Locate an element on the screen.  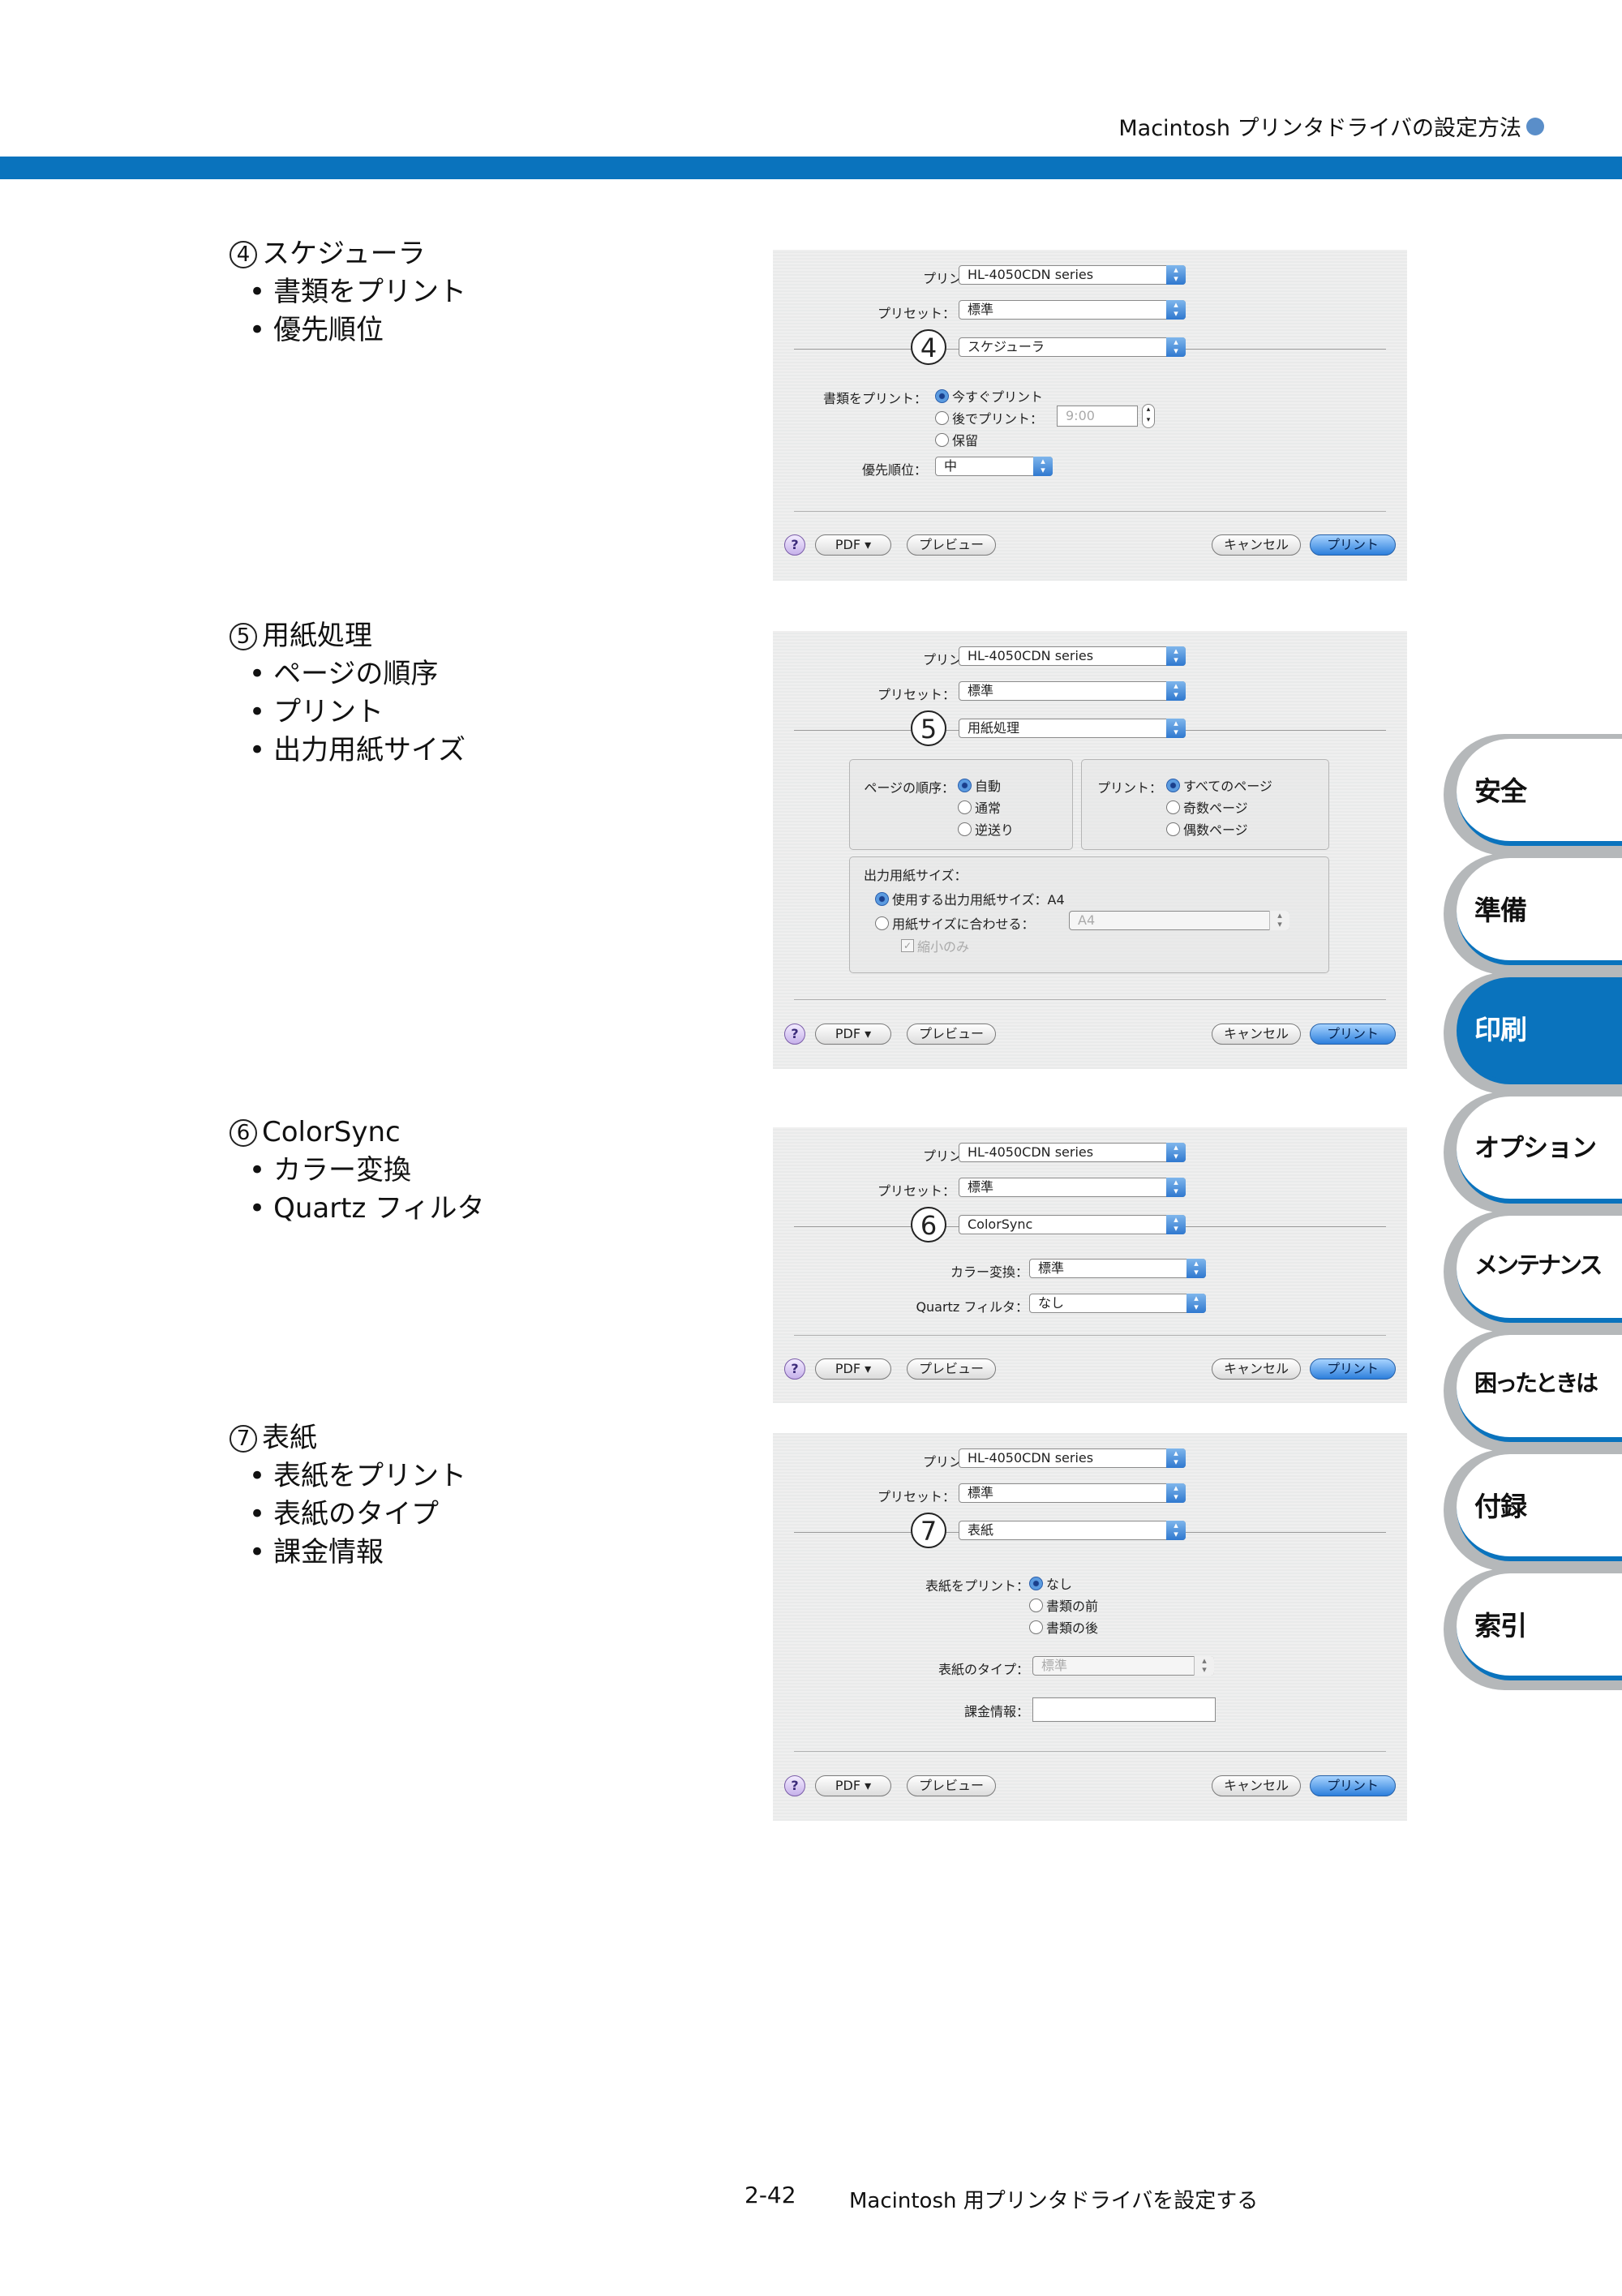
order-label: ページの順序： is located at coordinates (910, 788).